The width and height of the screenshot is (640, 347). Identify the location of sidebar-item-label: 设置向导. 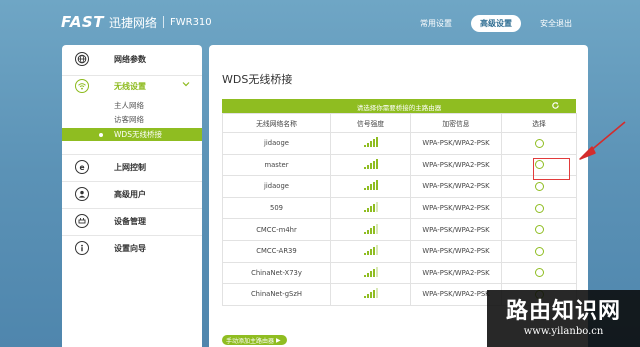
(130, 248).